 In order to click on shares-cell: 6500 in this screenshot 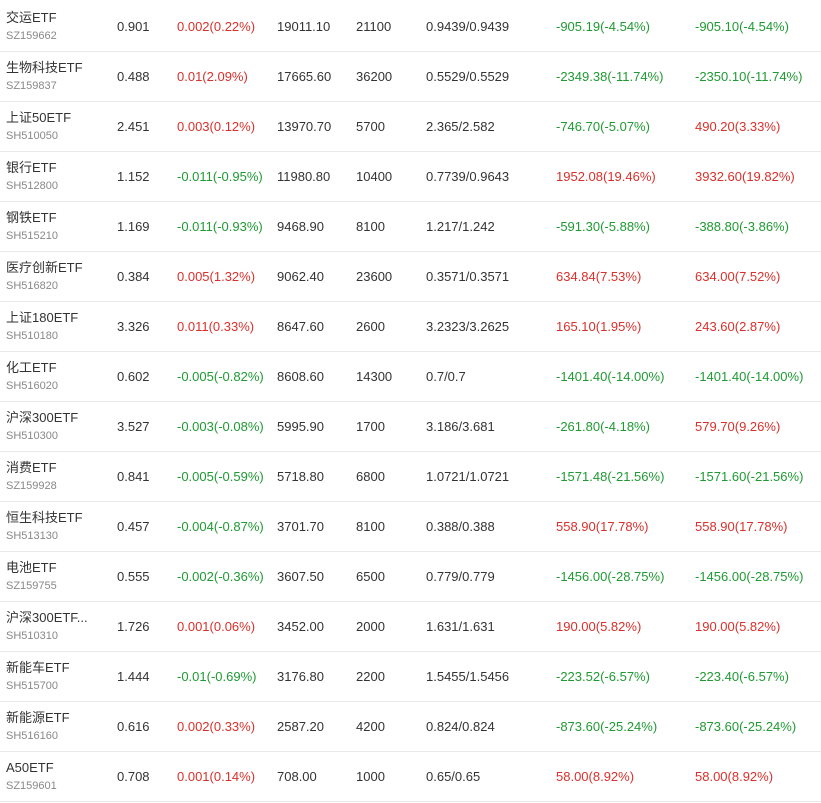, I will do `click(370, 576)`.